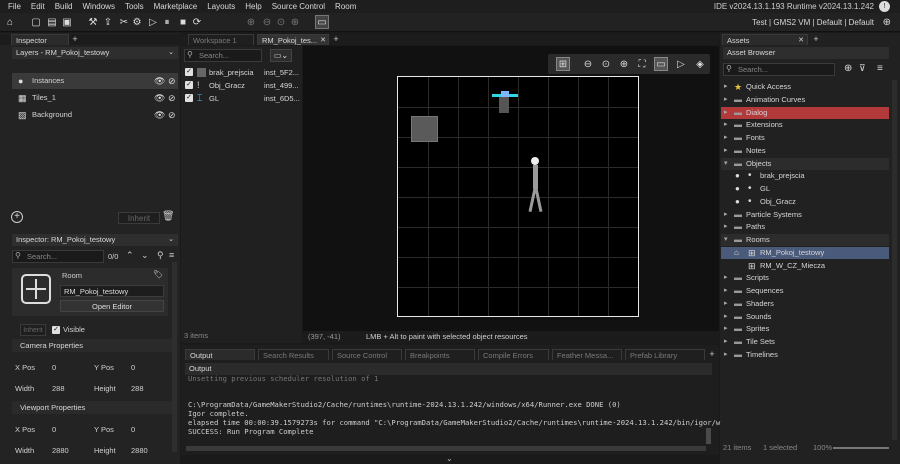 The image size is (900, 464). Describe the element at coordinates (518, 196) in the screenshot. I see `room-canvas` at that location.